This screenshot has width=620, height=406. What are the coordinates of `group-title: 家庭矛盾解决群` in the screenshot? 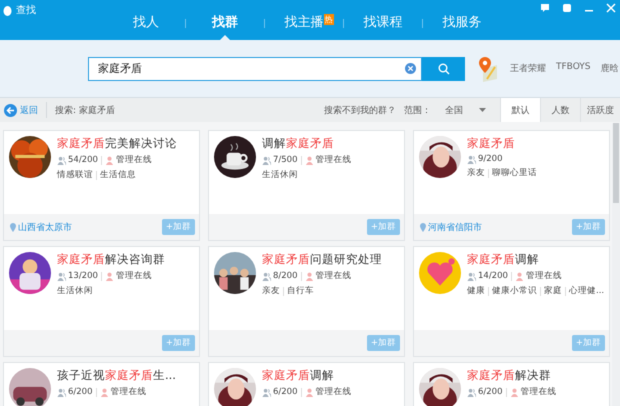 It's located at (511, 375).